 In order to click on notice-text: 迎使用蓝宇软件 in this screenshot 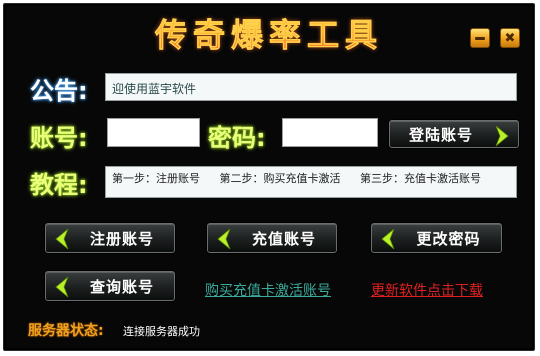, I will do `click(311, 87)`.